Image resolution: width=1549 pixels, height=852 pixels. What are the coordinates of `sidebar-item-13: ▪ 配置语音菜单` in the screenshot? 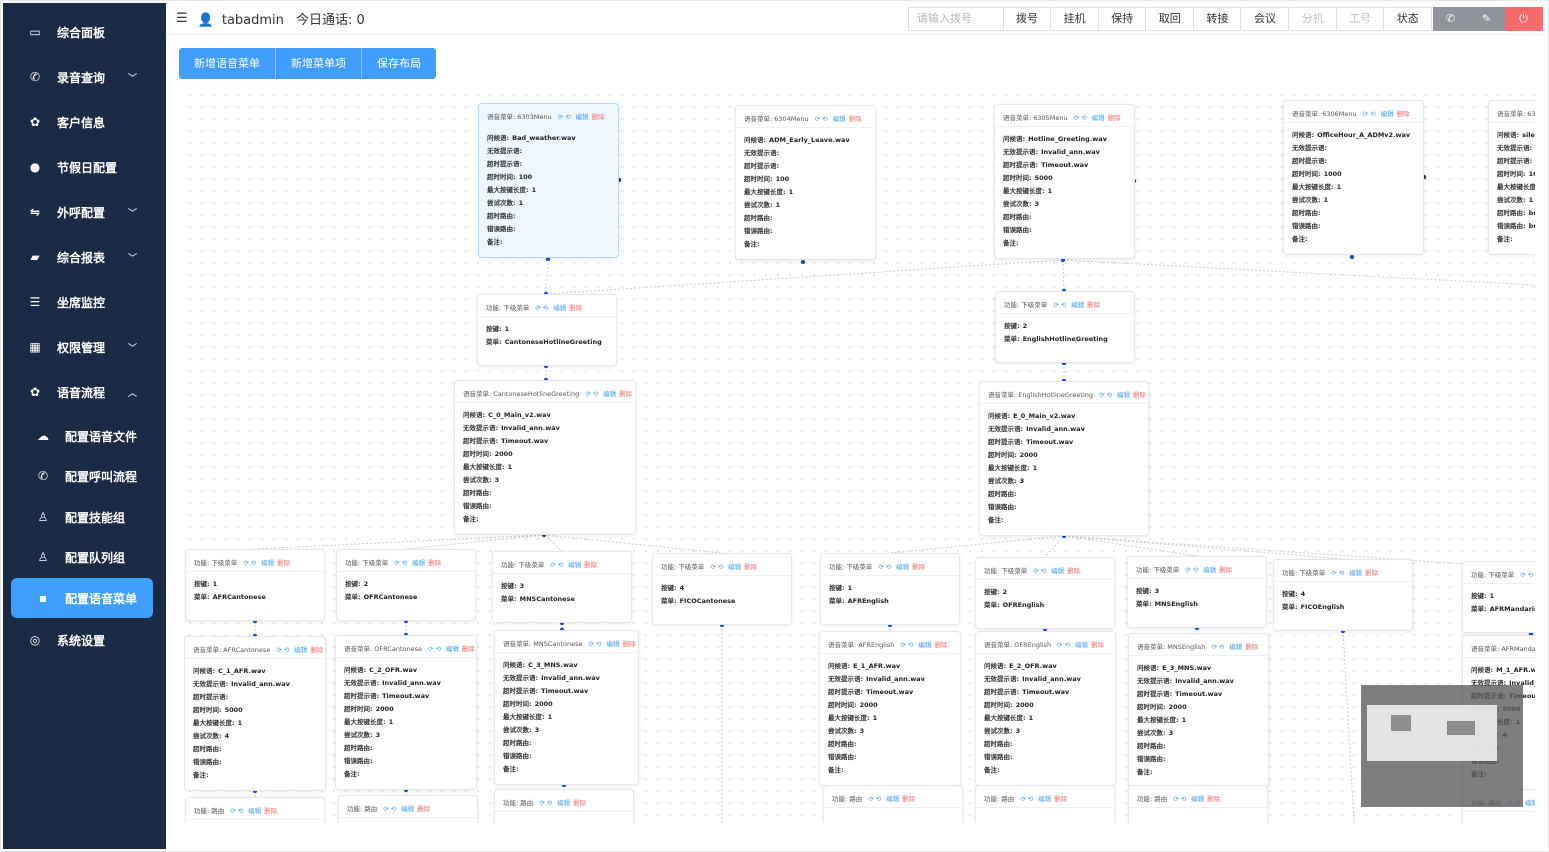 It's located at (82, 598).